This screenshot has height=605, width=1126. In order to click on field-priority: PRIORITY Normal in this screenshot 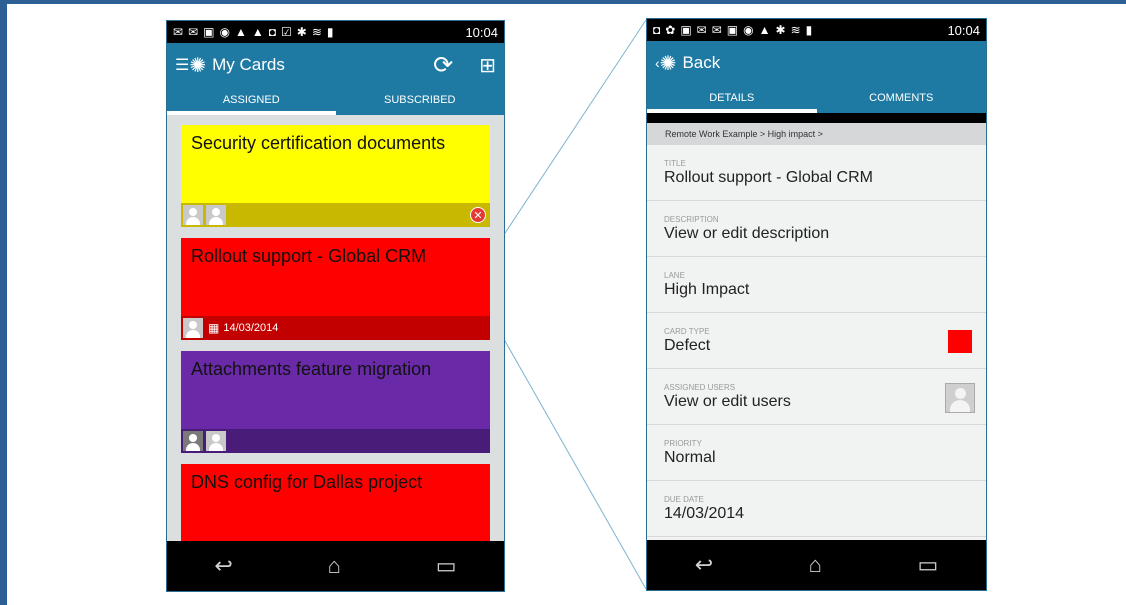, I will do `click(816, 453)`.